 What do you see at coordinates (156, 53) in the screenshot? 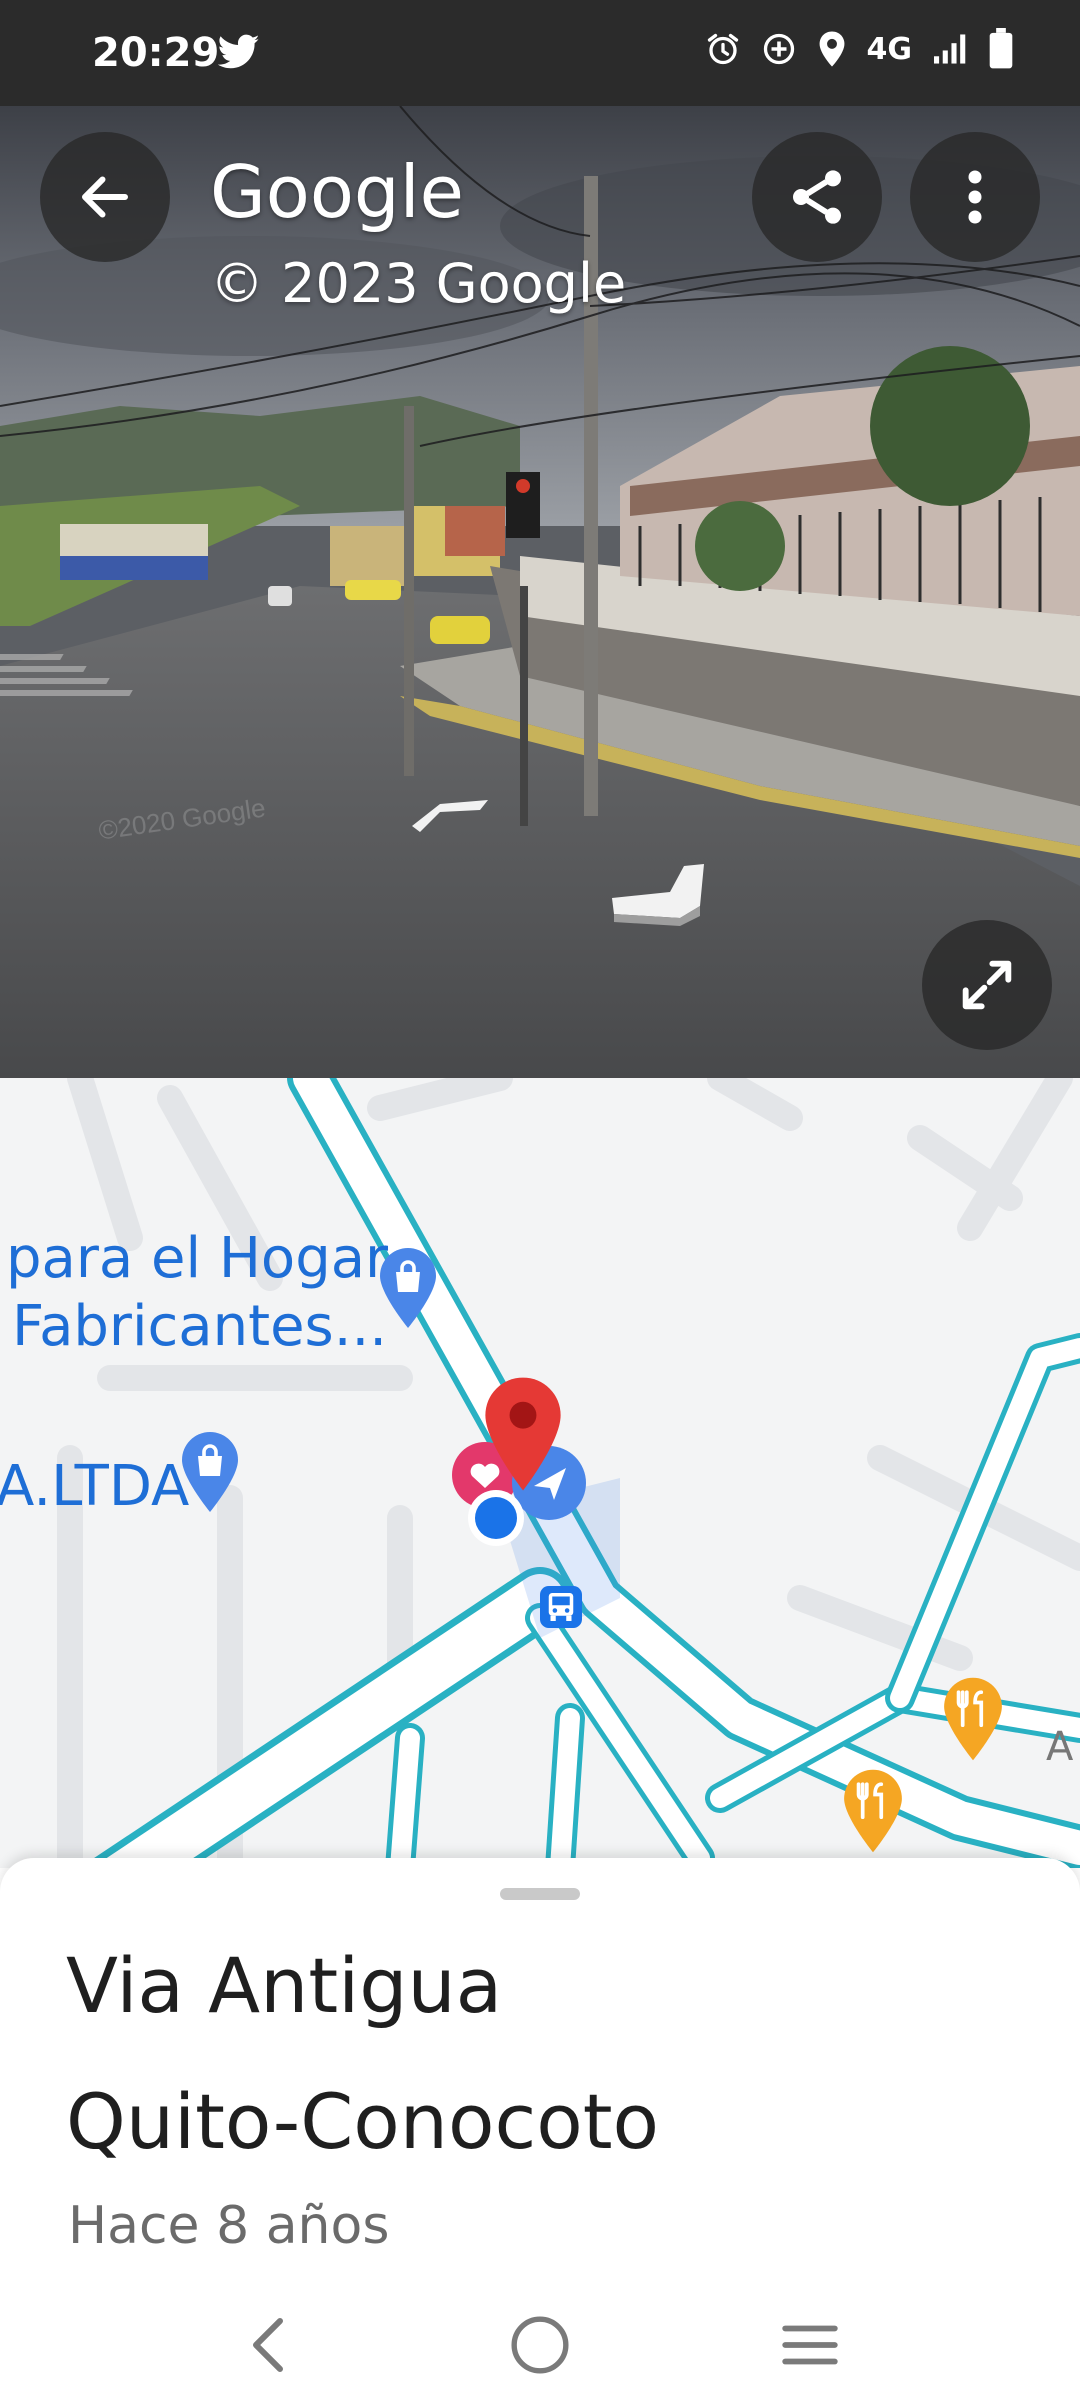
I see `status-time: 20:29` at bounding box center [156, 53].